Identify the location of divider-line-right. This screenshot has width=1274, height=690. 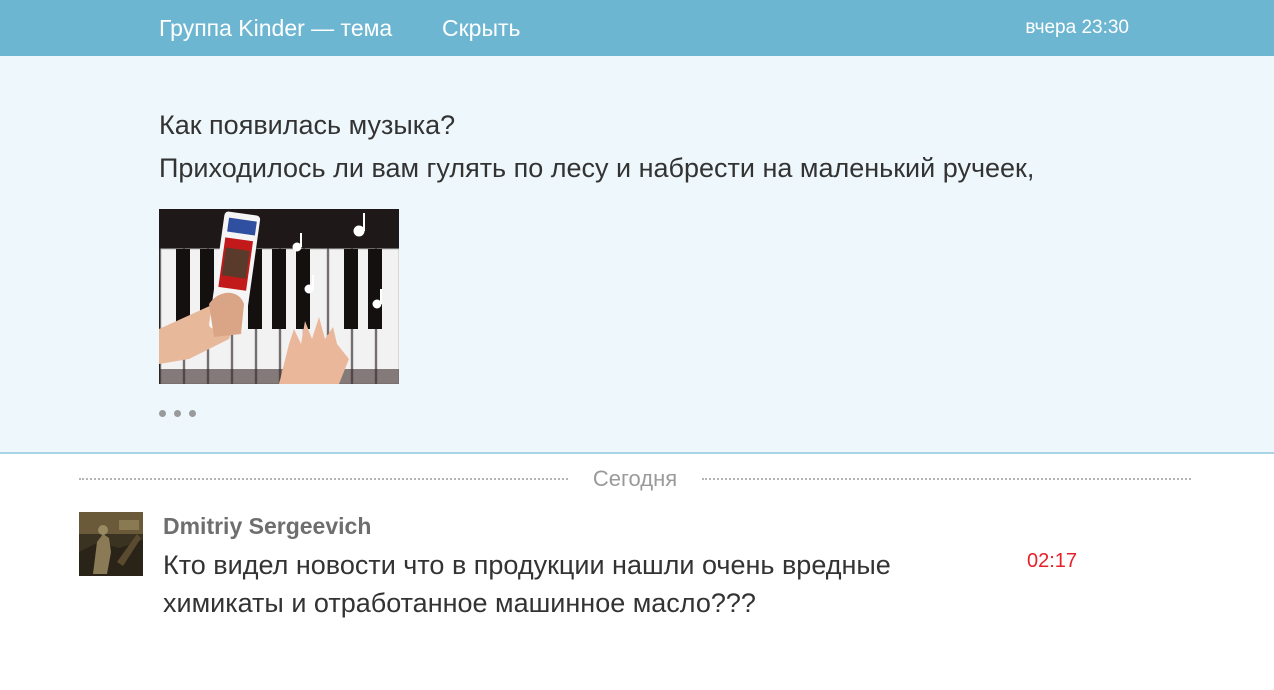
(946, 479).